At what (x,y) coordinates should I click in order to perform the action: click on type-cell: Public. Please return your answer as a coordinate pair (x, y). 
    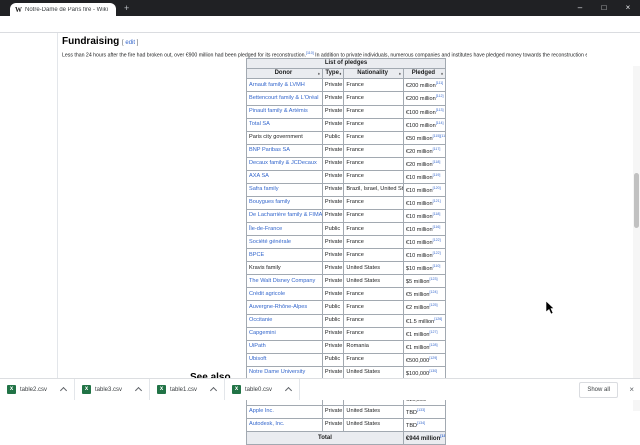
    Looking at the image, I should click on (333, 320).